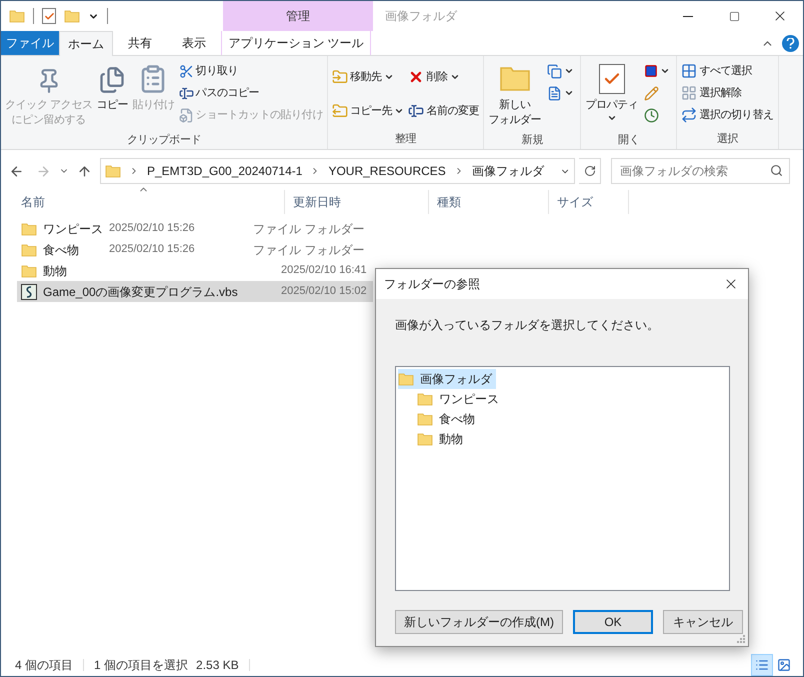 The width and height of the screenshot is (804, 677). I want to click on file-name: Game_00の画像変更プログラム.vbs, so click(140, 292).